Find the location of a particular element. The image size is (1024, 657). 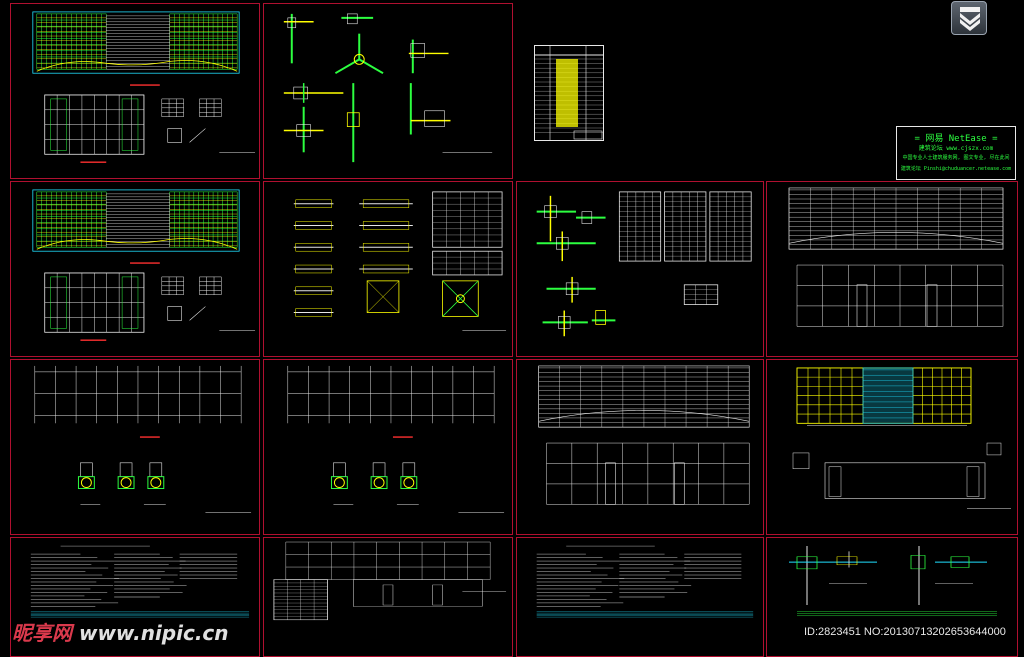

double-chevron-down-icon is located at coordinates (970, 19).